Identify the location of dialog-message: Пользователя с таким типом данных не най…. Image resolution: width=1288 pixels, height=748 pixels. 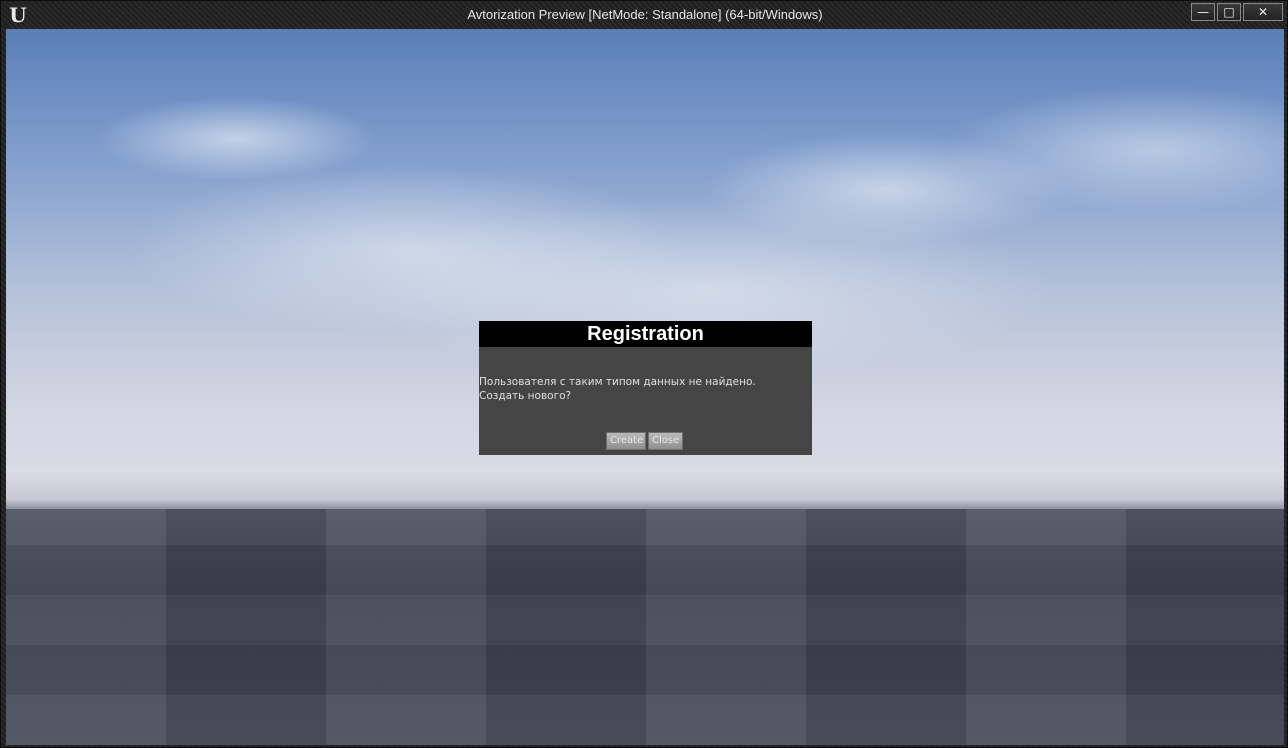
(617, 389).